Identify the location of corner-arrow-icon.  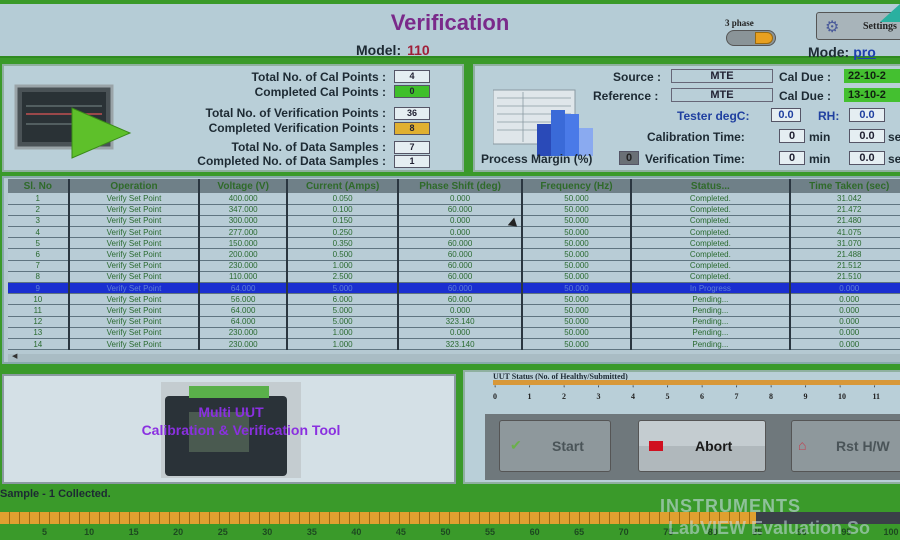
(890, 13).